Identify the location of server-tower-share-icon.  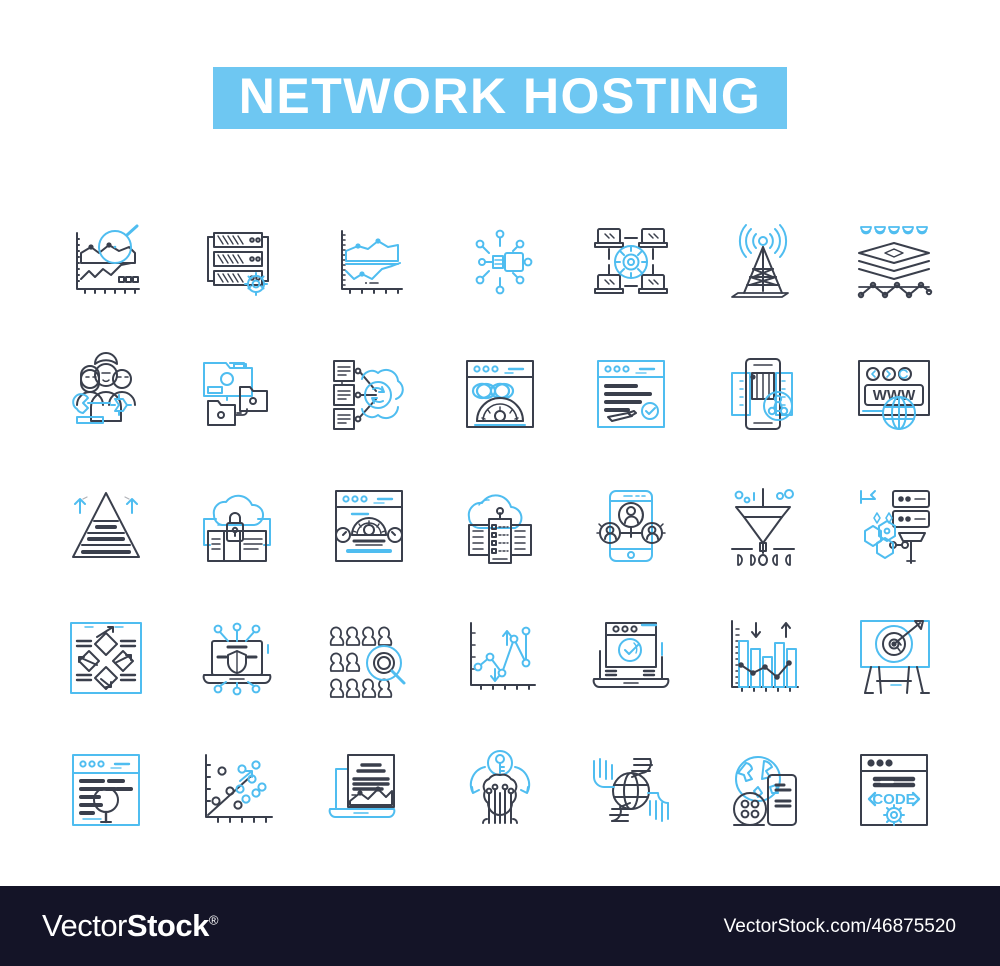
(763, 394).